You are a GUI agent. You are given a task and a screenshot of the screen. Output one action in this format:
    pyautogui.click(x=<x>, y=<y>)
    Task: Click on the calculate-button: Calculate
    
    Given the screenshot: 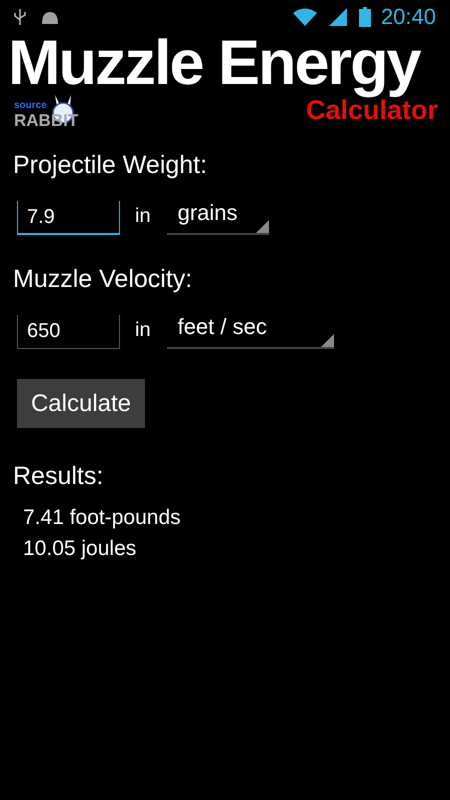 What is the action you would take?
    pyautogui.click(x=81, y=403)
    